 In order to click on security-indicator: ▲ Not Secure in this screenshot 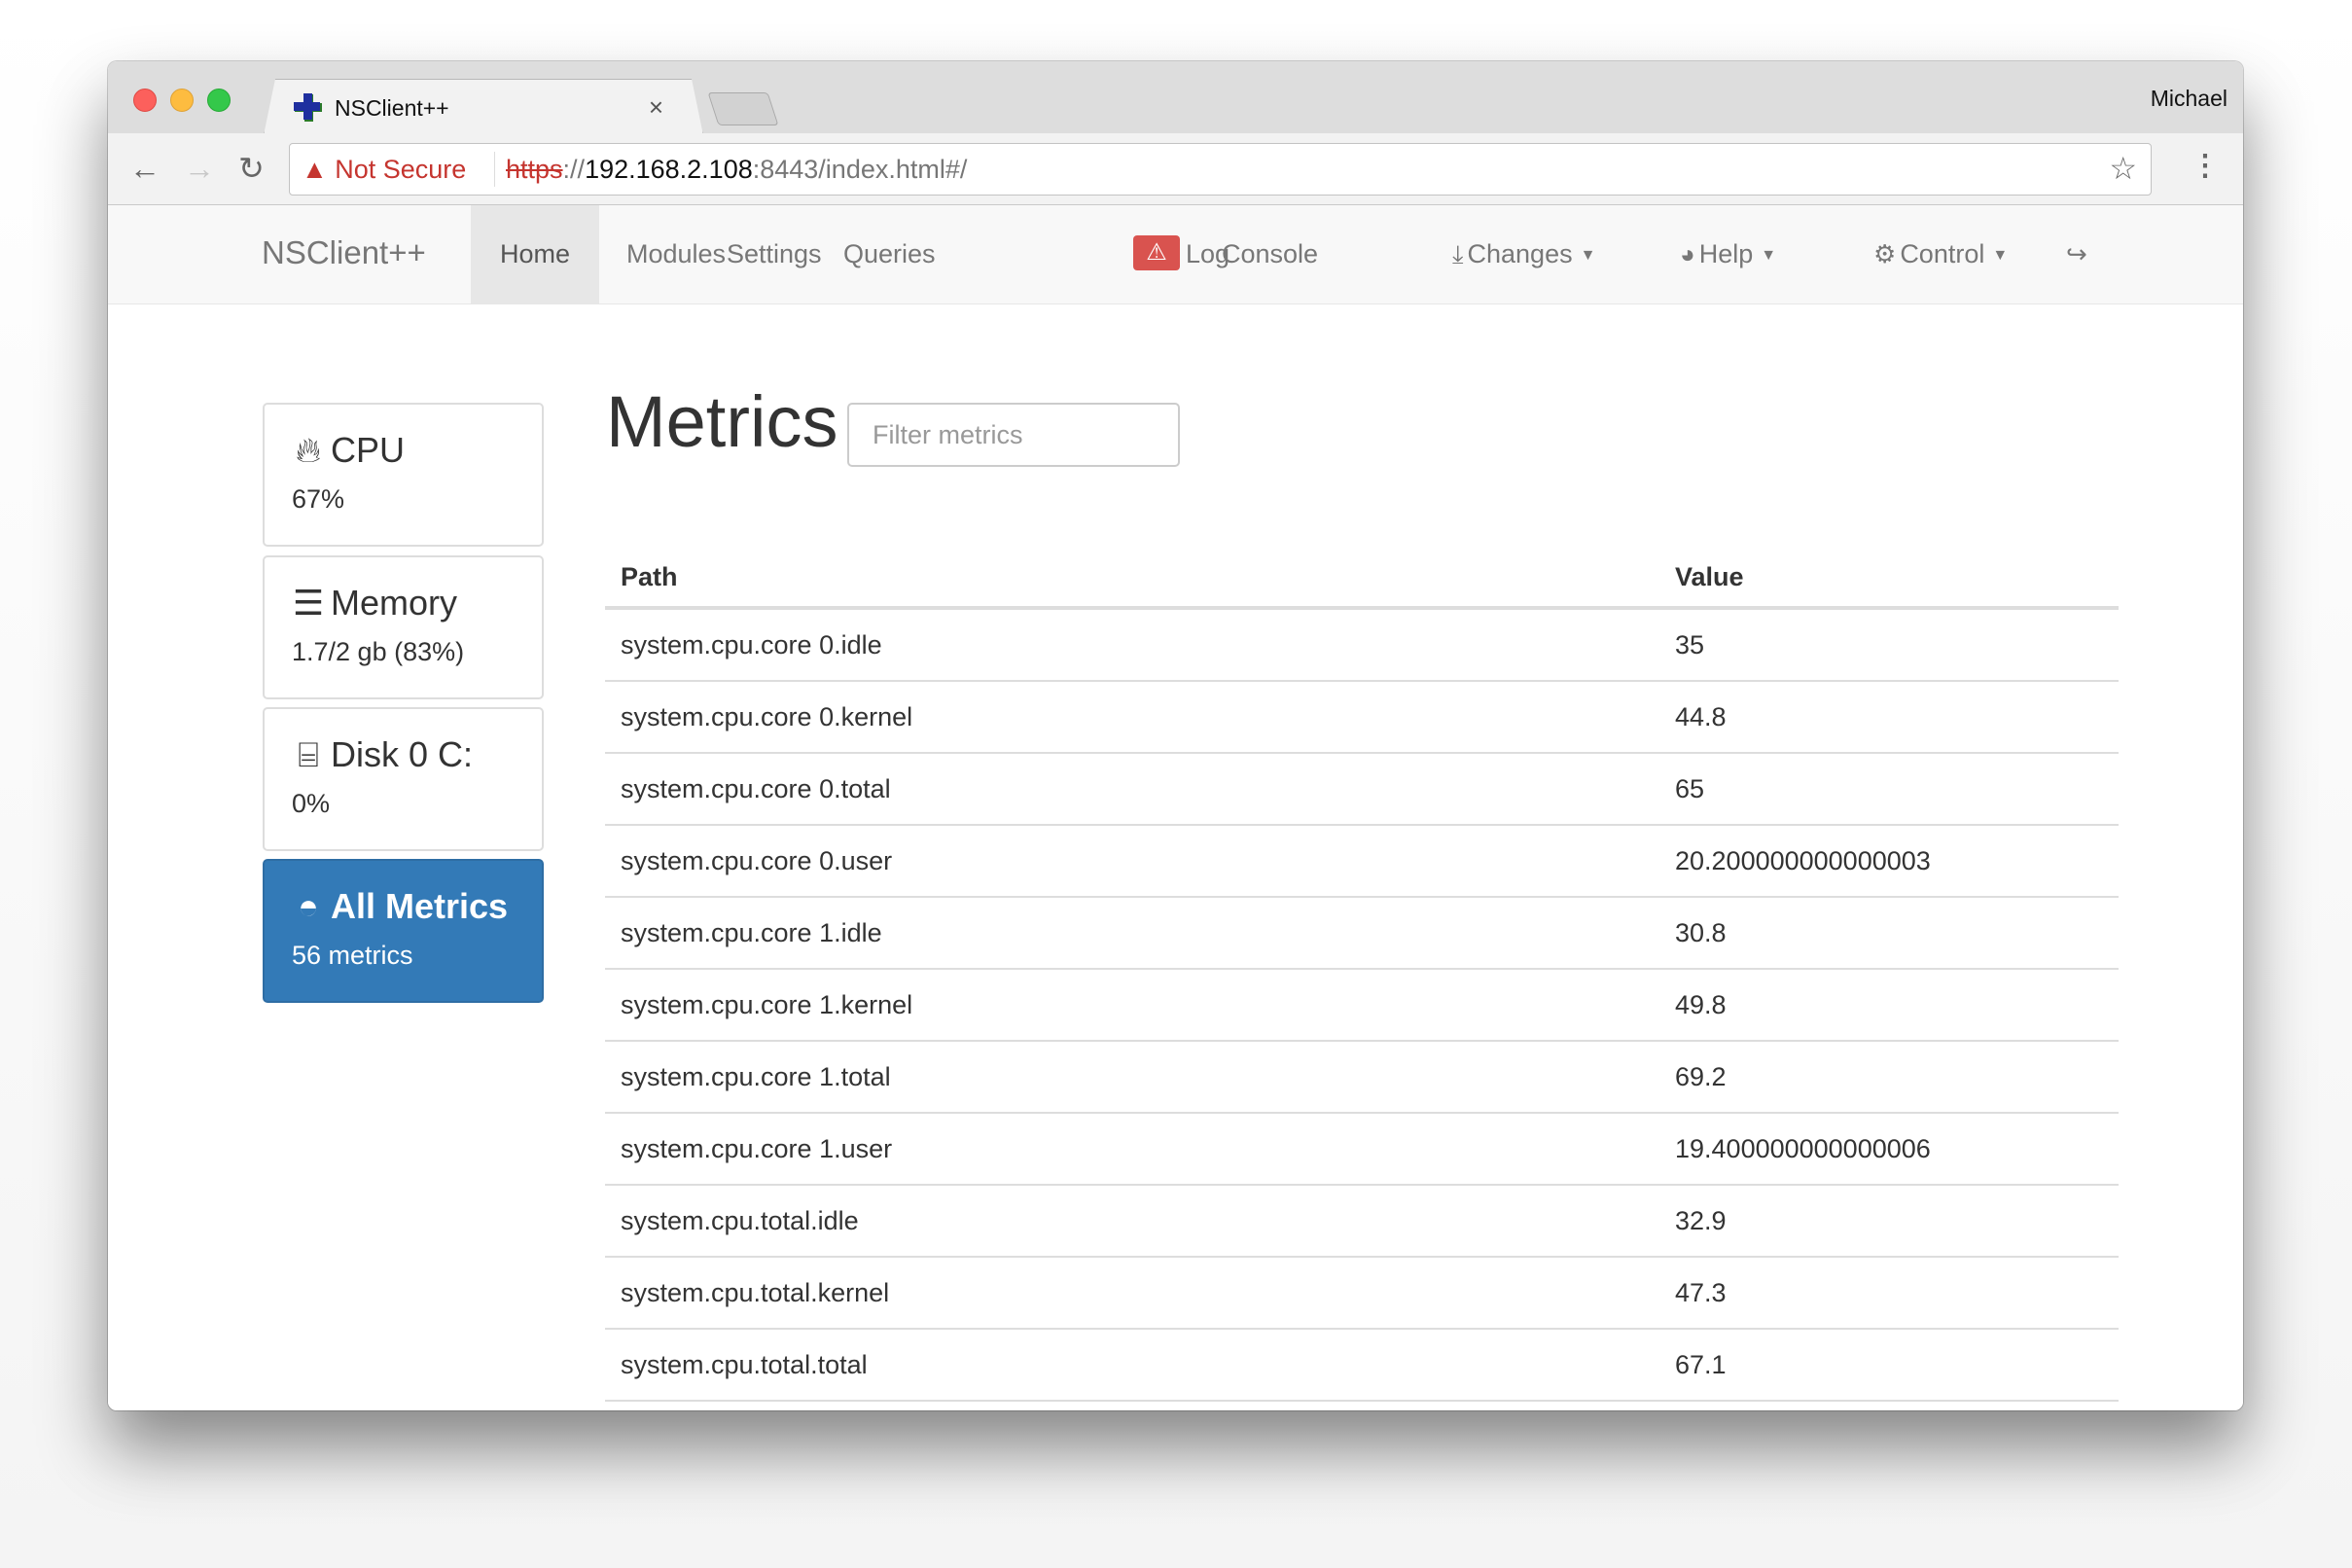, I will do `click(384, 170)`.